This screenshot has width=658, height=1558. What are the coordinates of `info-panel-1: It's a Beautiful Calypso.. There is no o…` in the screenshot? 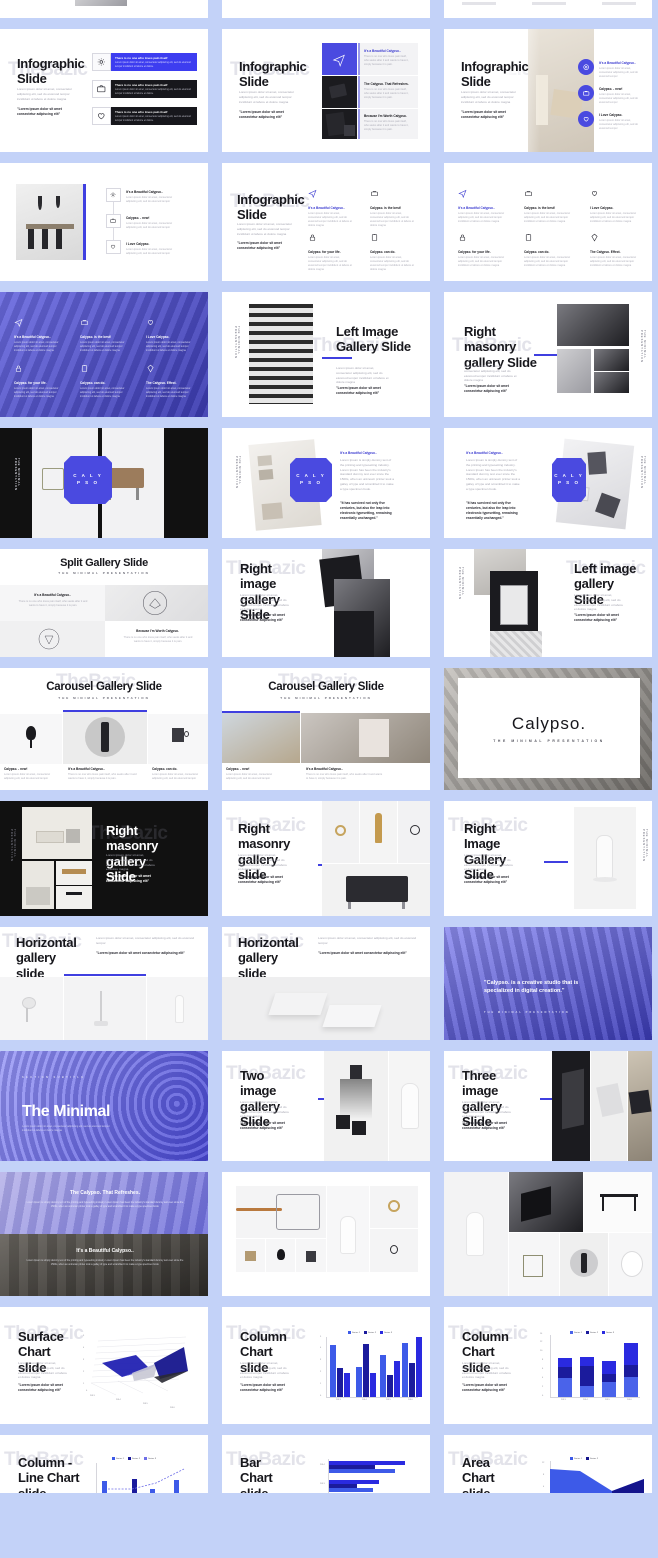 It's located at (389, 59).